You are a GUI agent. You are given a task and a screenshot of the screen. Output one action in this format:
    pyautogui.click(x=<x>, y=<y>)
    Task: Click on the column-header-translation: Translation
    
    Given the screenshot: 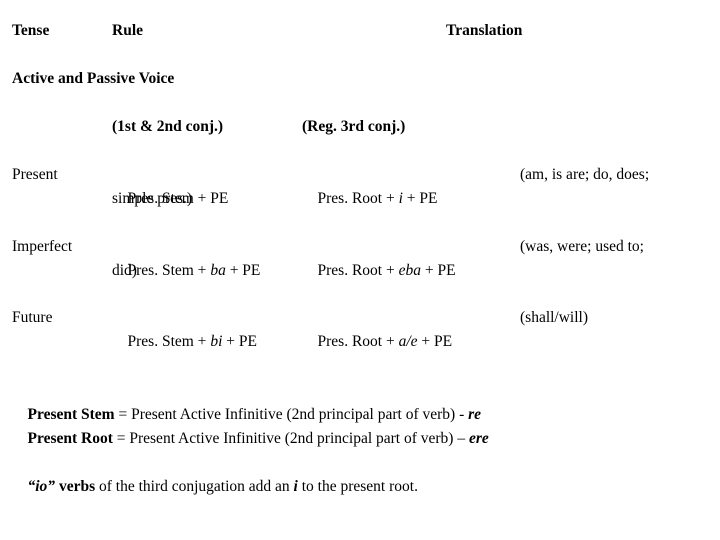 What is the action you would take?
    pyautogui.click(x=484, y=30)
    